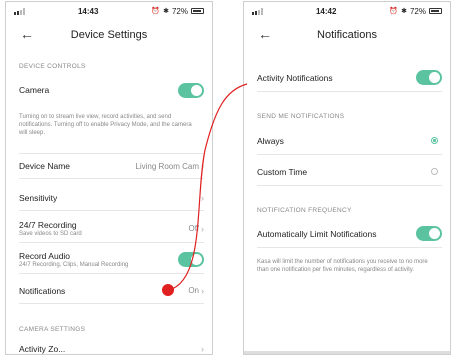 This screenshot has height=357, width=456. I want to click on page-title: Notifications, so click(347, 35).